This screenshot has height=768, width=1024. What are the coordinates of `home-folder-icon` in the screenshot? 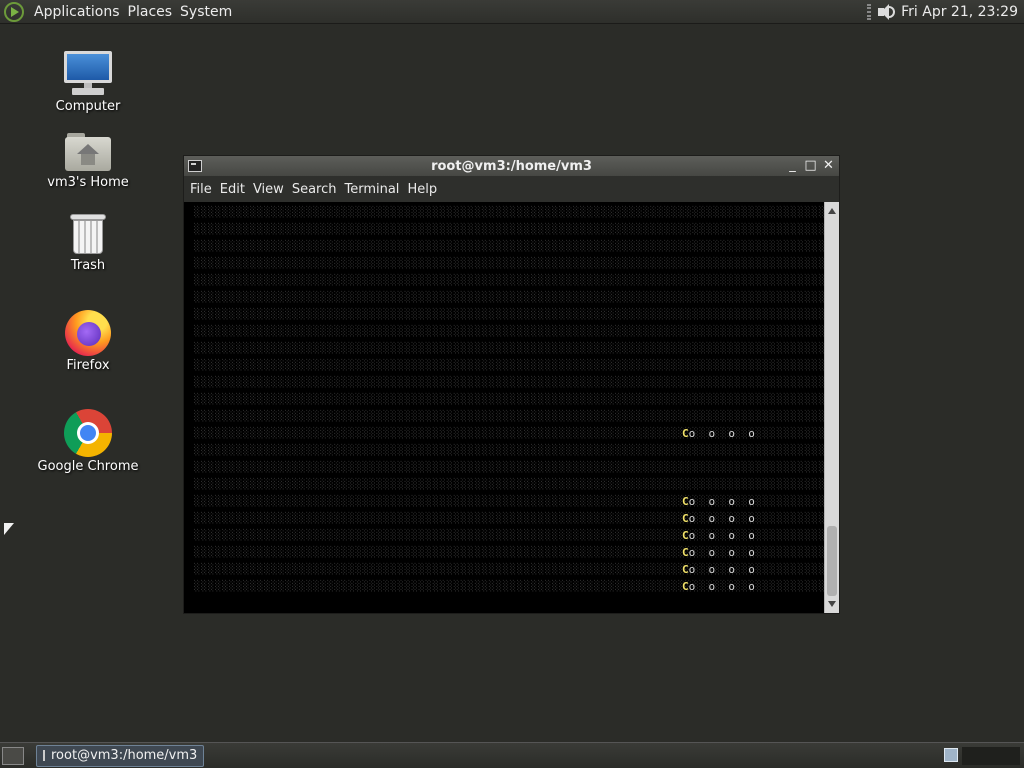 It's located at (88, 153).